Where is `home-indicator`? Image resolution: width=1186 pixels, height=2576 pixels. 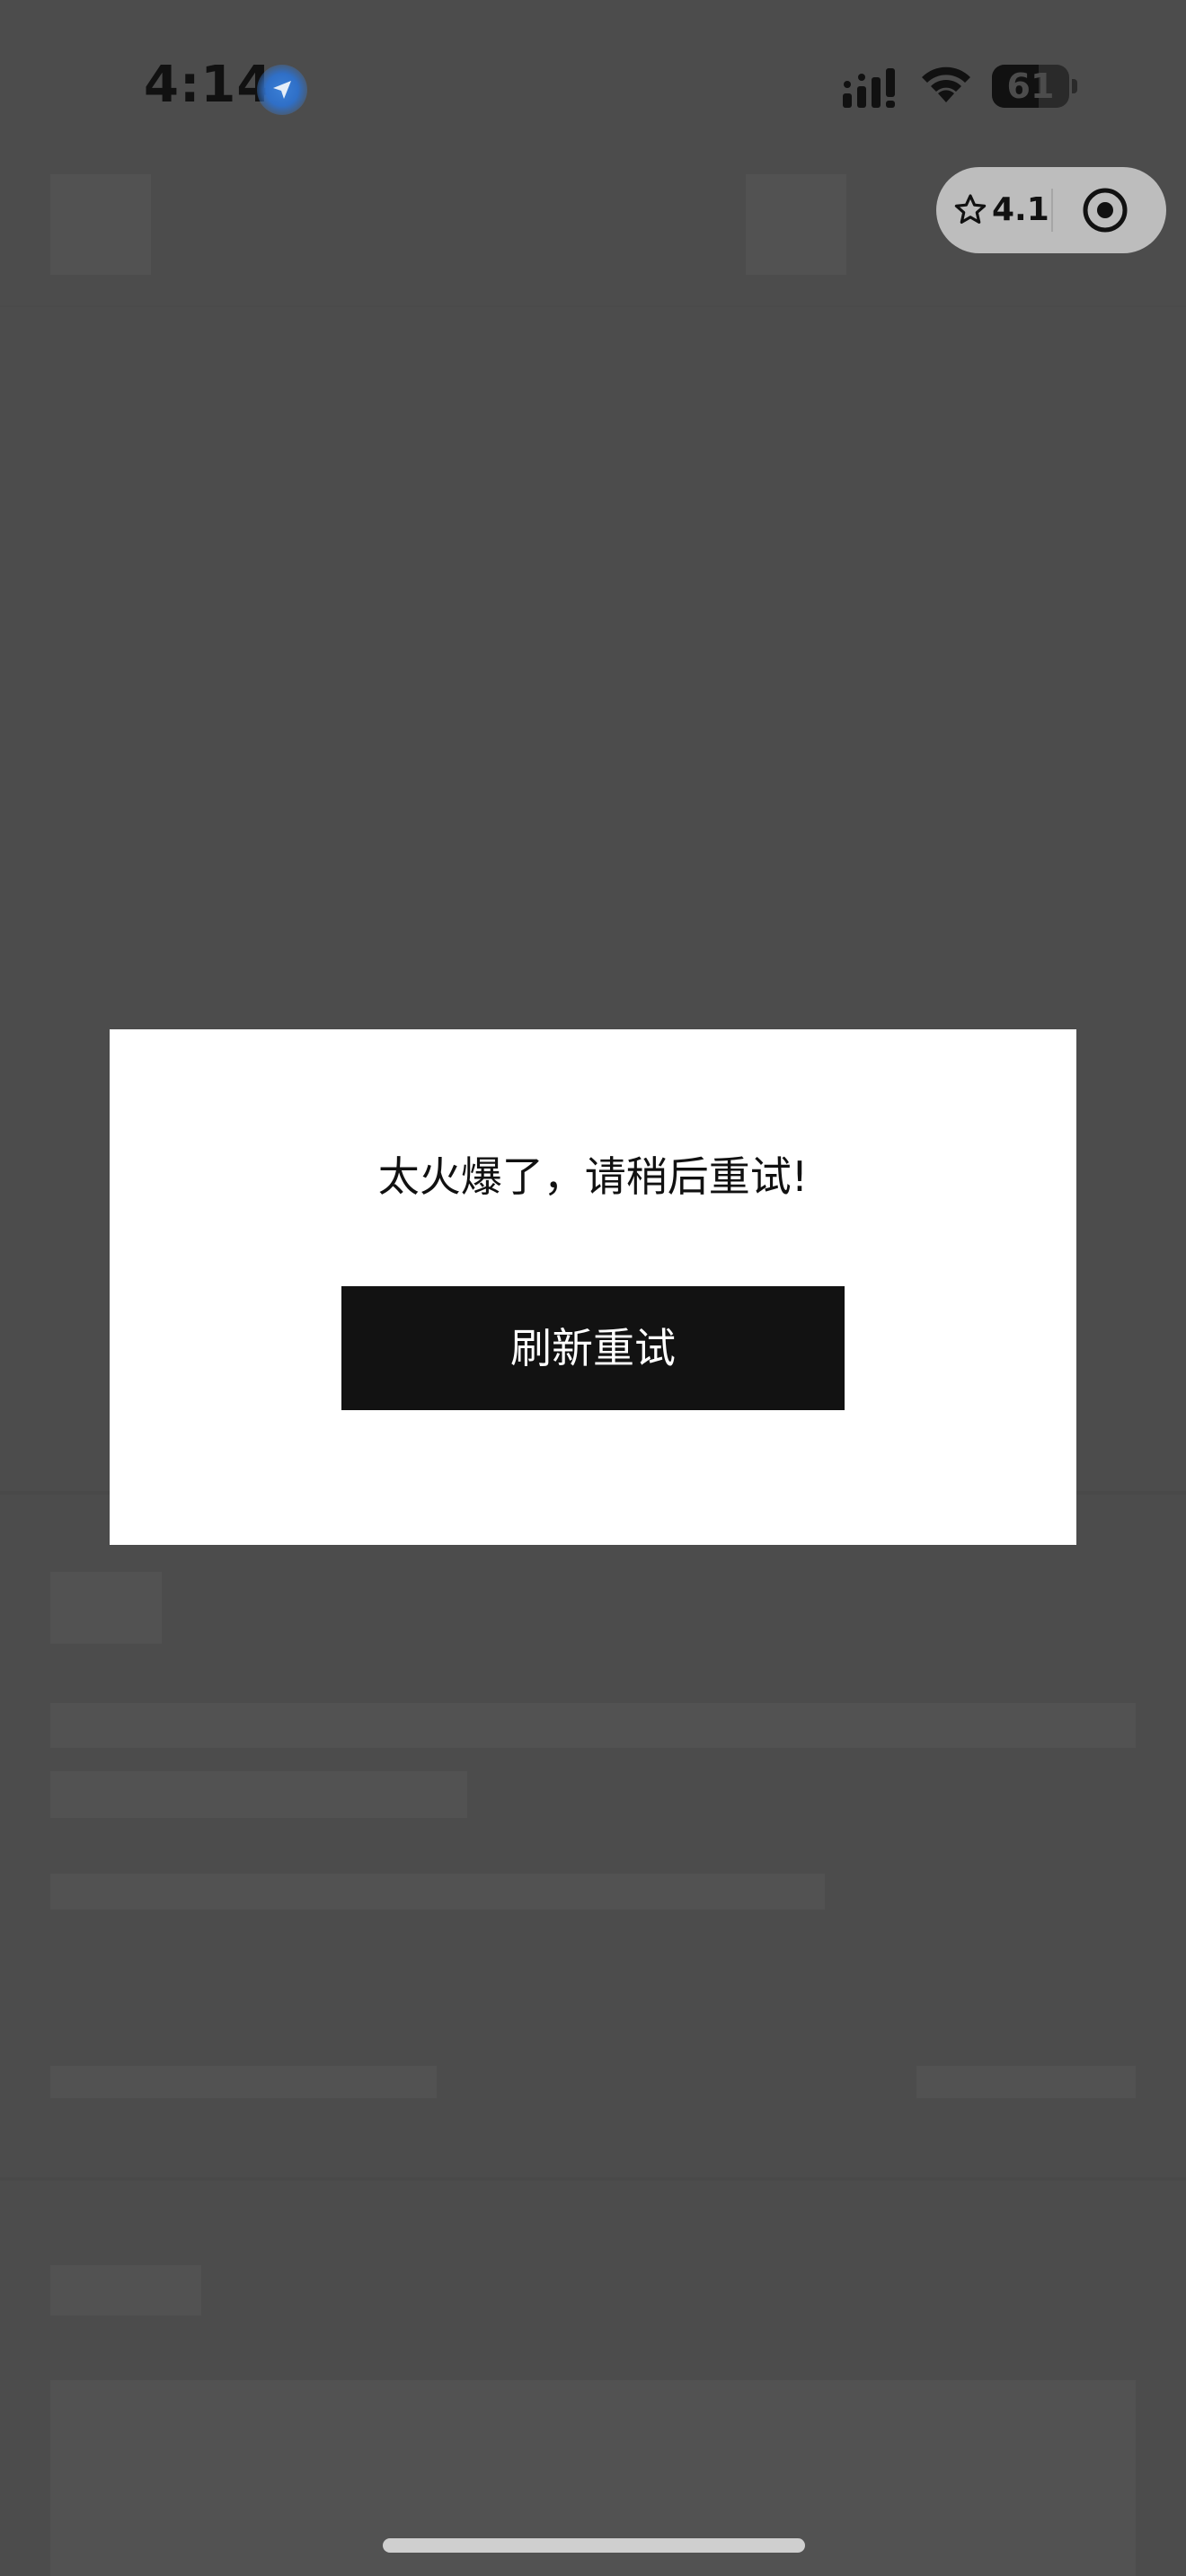
home-indicator is located at coordinates (594, 2545).